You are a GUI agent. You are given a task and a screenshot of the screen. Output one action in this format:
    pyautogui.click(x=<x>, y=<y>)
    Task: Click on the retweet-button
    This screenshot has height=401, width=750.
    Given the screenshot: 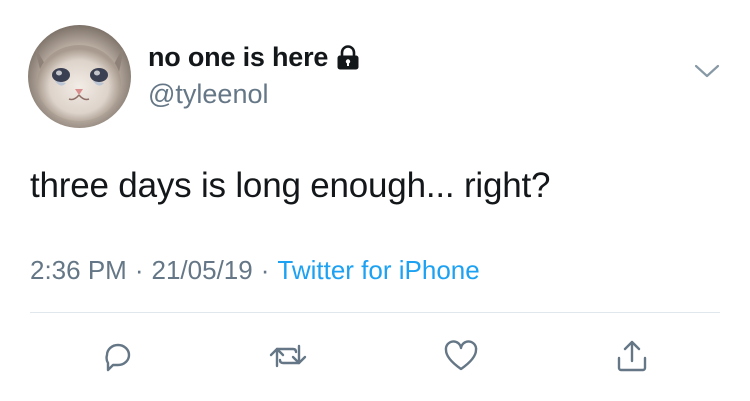 What is the action you would take?
    pyautogui.click(x=288, y=356)
    